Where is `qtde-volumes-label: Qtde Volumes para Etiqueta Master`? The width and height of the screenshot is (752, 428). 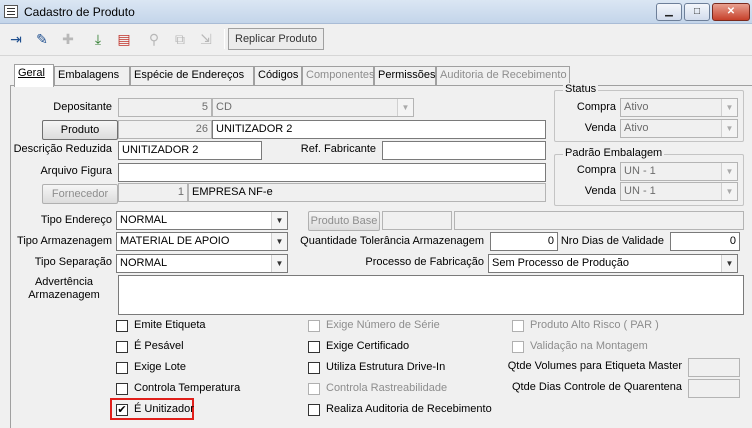
qtde-volumes-label: Qtde Volumes para Etiqueta Master is located at coordinates (594, 366).